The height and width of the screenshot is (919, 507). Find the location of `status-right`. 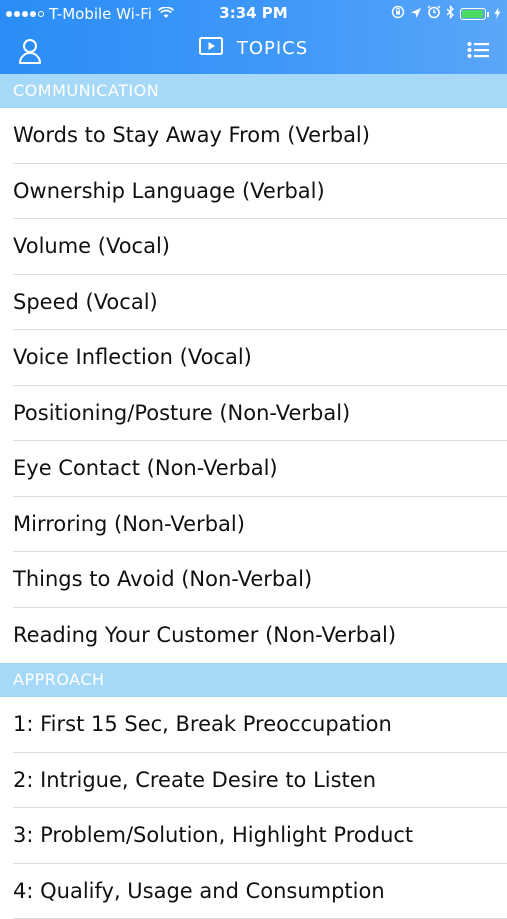

status-right is located at coordinates (446, 14).